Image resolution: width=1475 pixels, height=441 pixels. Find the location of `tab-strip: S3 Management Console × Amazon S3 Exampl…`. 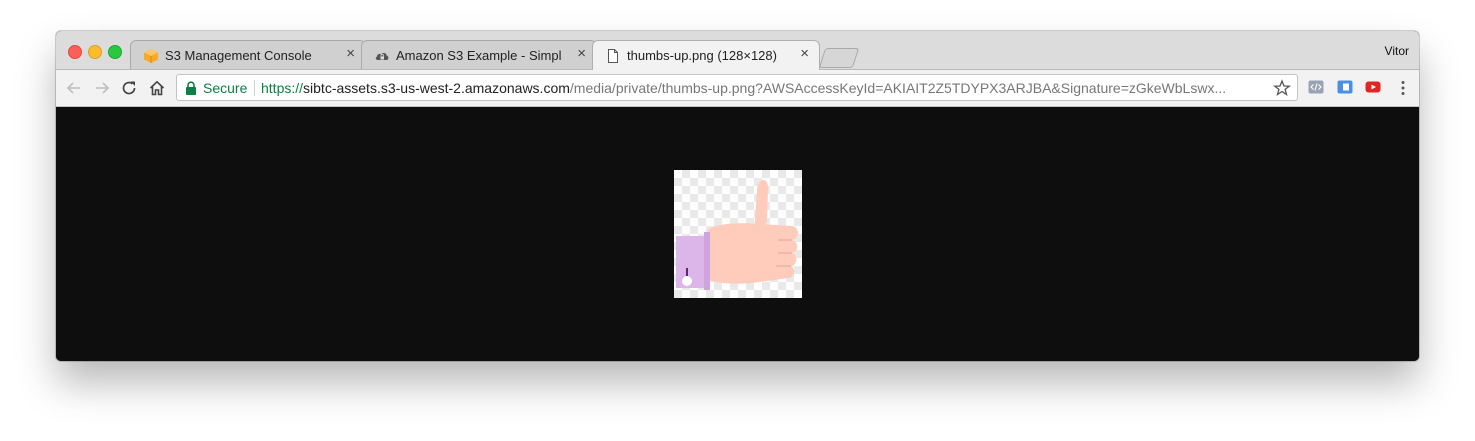

tab-strip: S3 Management Console × Amazon S3 Exampl… is located at coordinates (737, 50).